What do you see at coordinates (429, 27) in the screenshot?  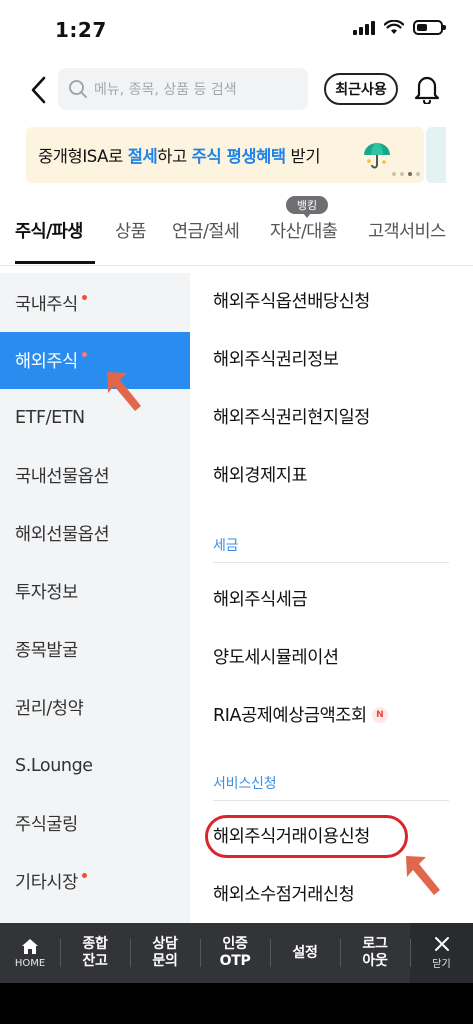 I see `battery-icon` at bounding box center [429, 27].